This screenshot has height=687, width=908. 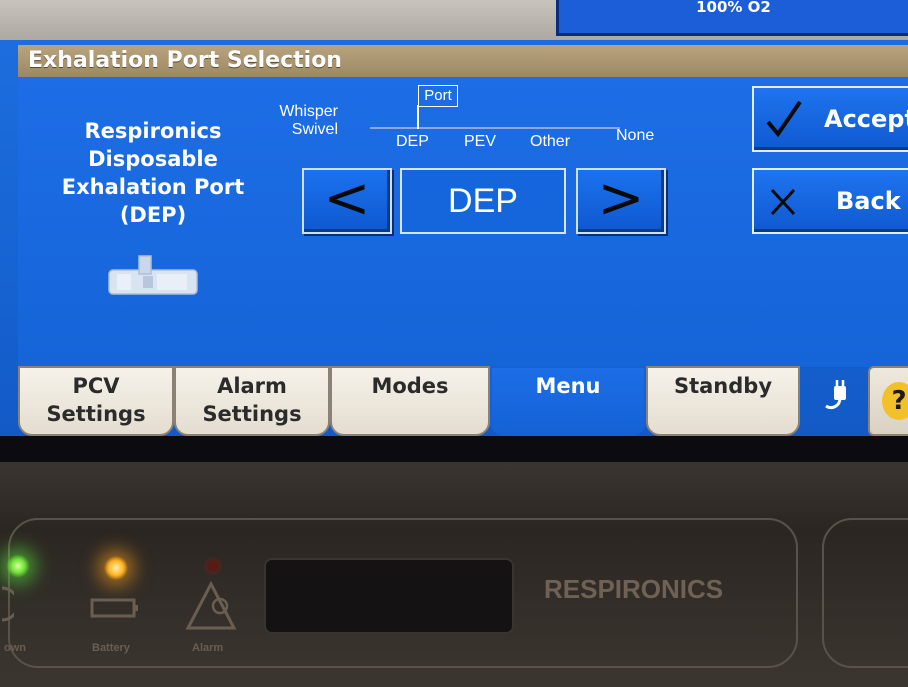 I want to click on scale-option-dep: DEP, so click(x=412, y=142).